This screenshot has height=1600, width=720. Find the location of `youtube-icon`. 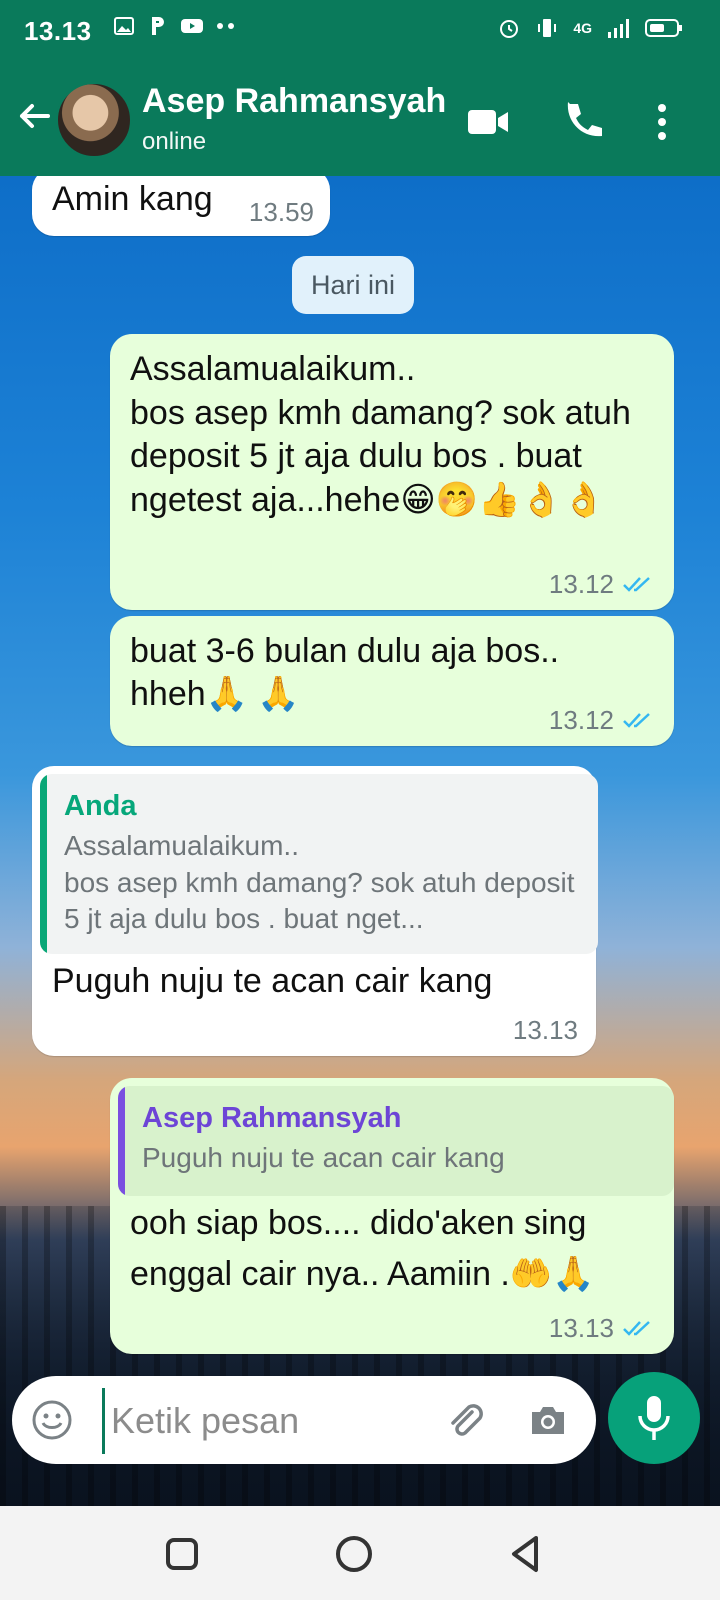

youtube-icon is located at coordinates (192, 26).